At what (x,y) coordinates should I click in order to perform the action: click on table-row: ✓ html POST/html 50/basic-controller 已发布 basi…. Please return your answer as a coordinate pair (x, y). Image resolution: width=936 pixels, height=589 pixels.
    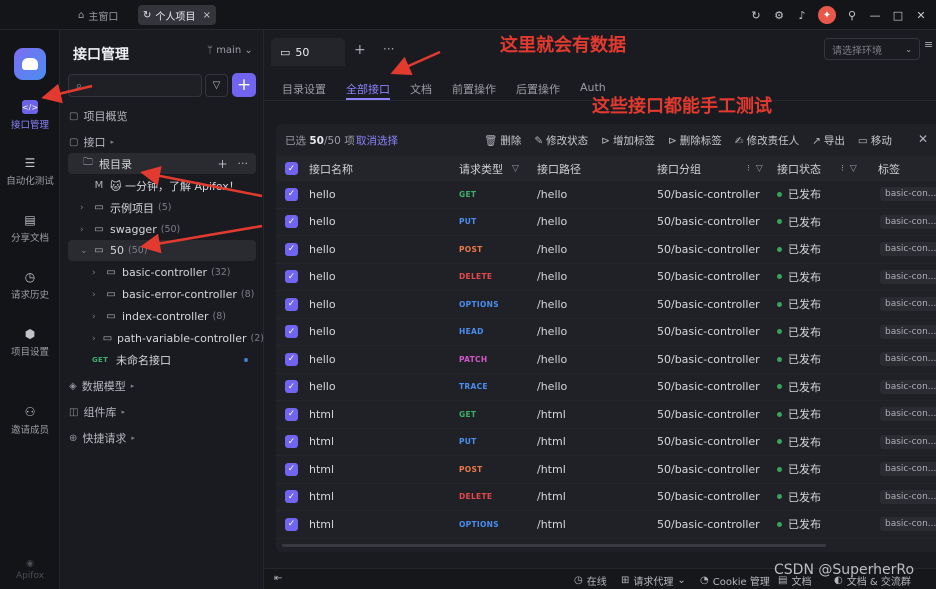
    Looking at the image, I should click on (606, 470).